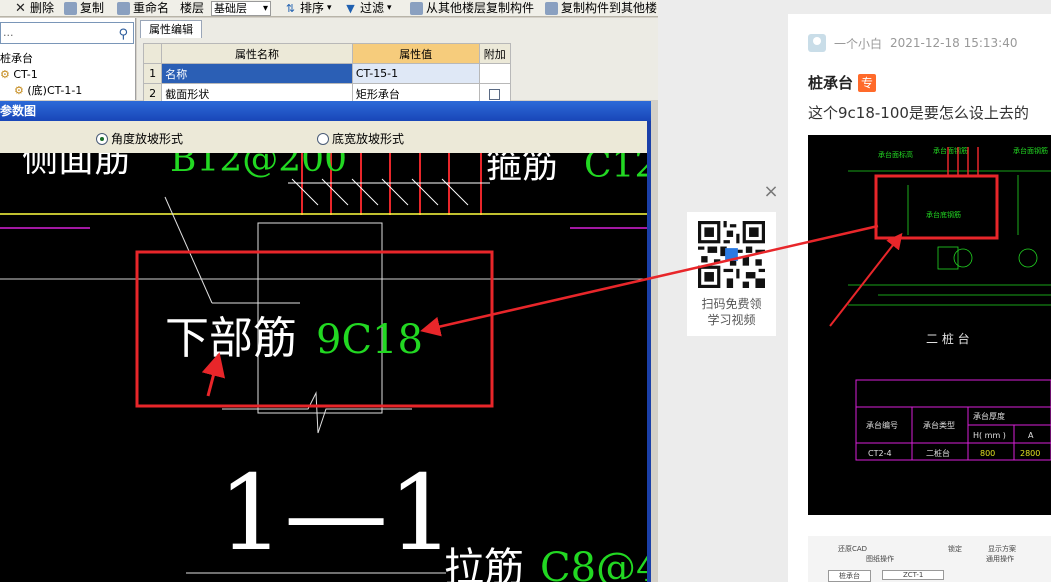 The height and width of the screenshot is (582, 1051). Describe the element at coordinates (290, 8) in the screenshot. I see `sort-icon: ⇅` at that location.